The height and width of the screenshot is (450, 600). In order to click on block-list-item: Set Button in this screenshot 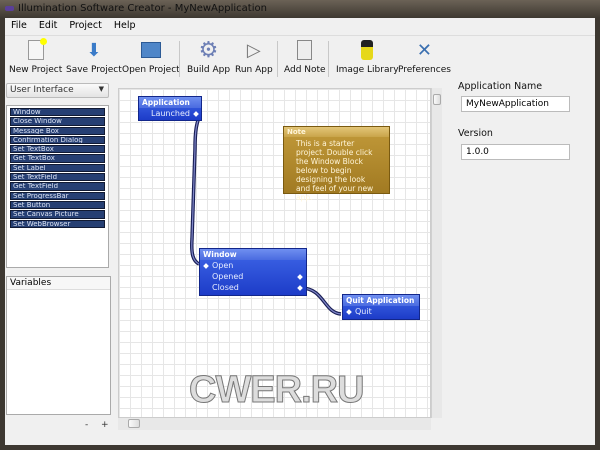, I will do `click(57, 205)`.